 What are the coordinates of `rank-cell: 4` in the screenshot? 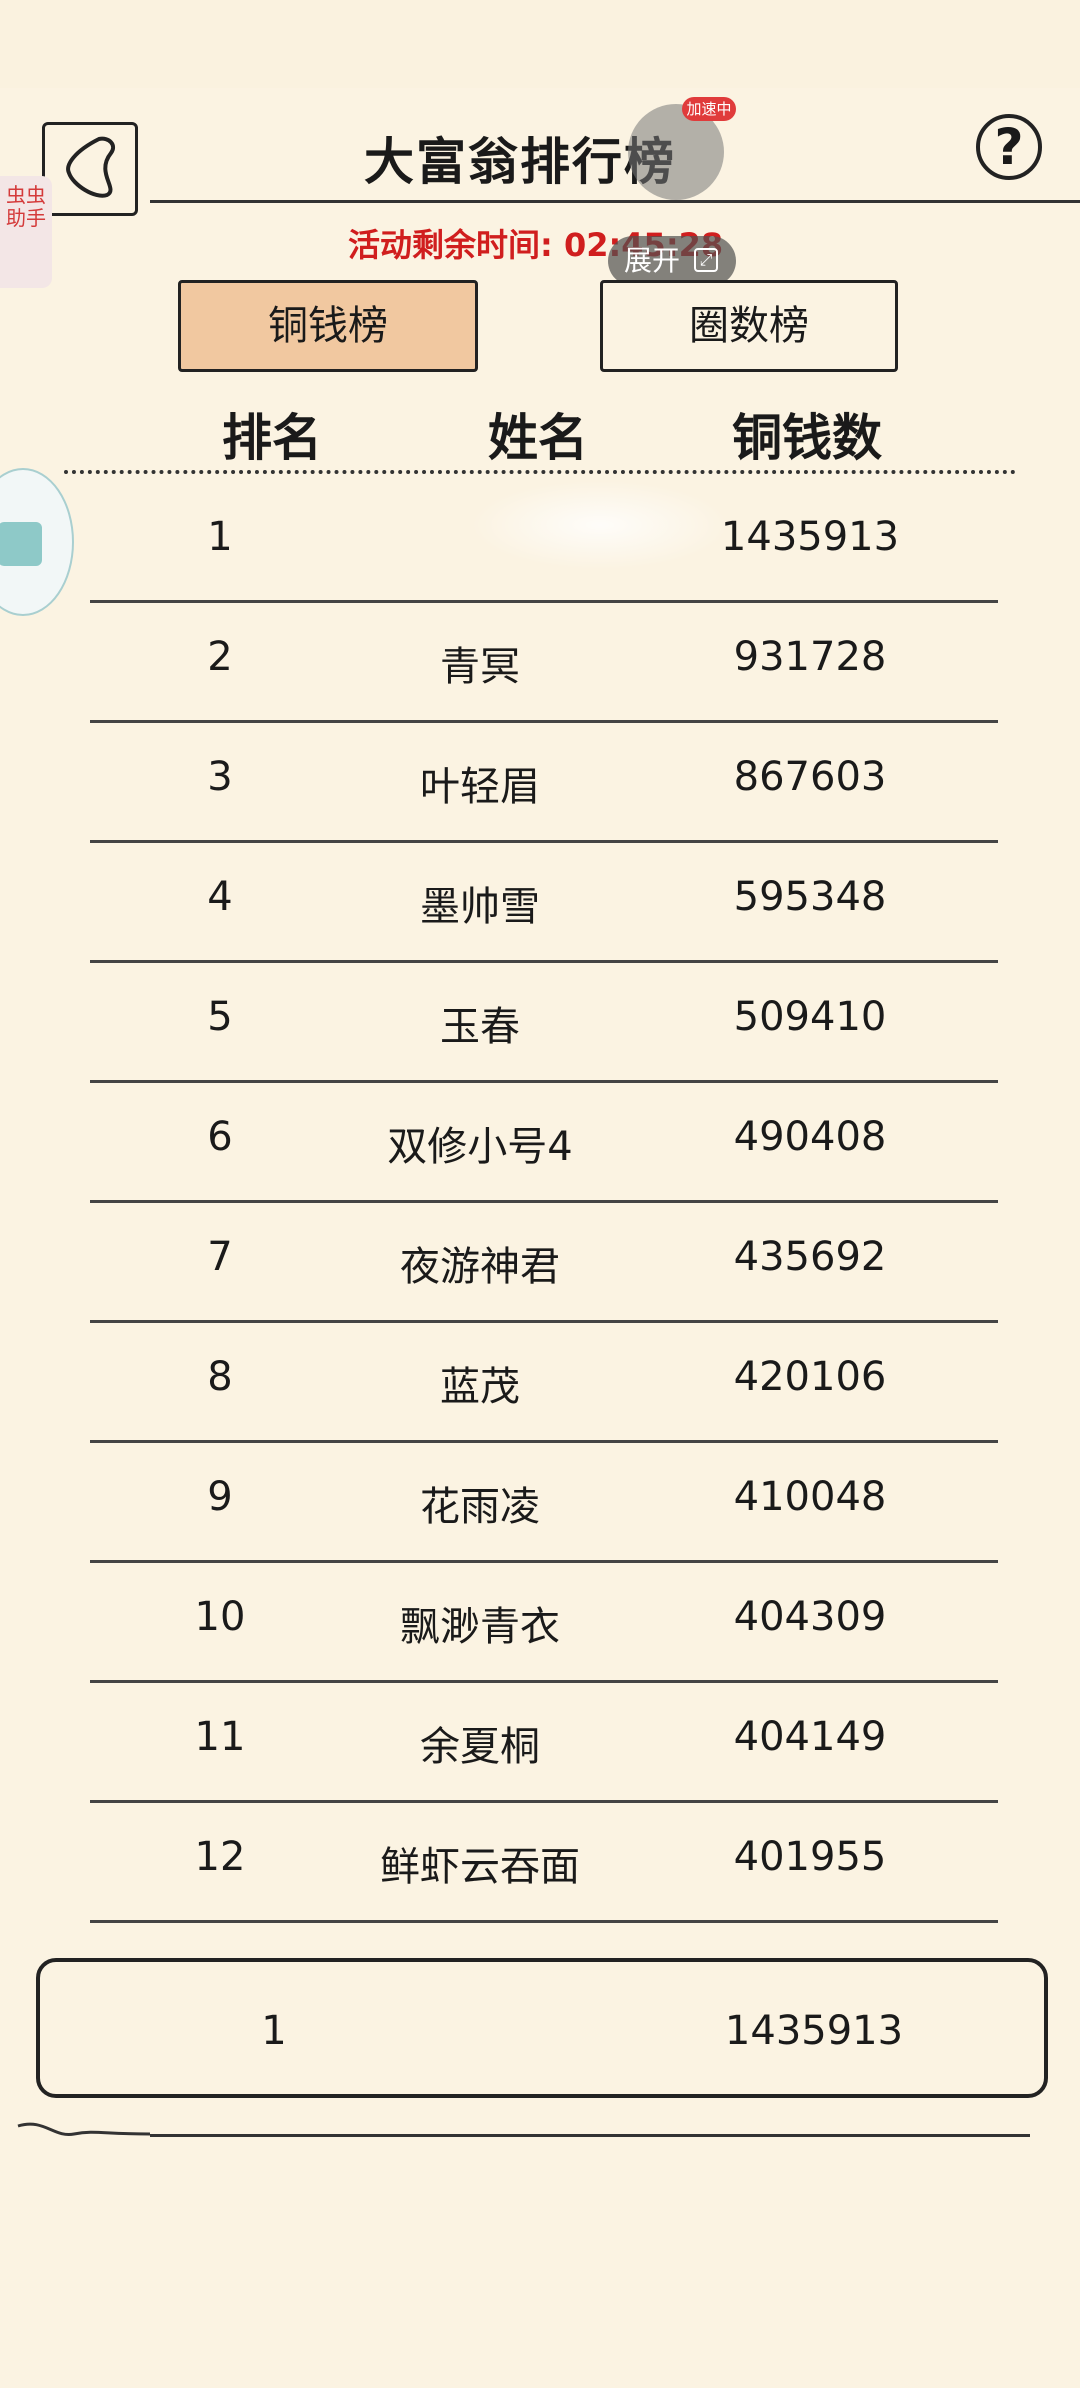 It's located at (220, 897).